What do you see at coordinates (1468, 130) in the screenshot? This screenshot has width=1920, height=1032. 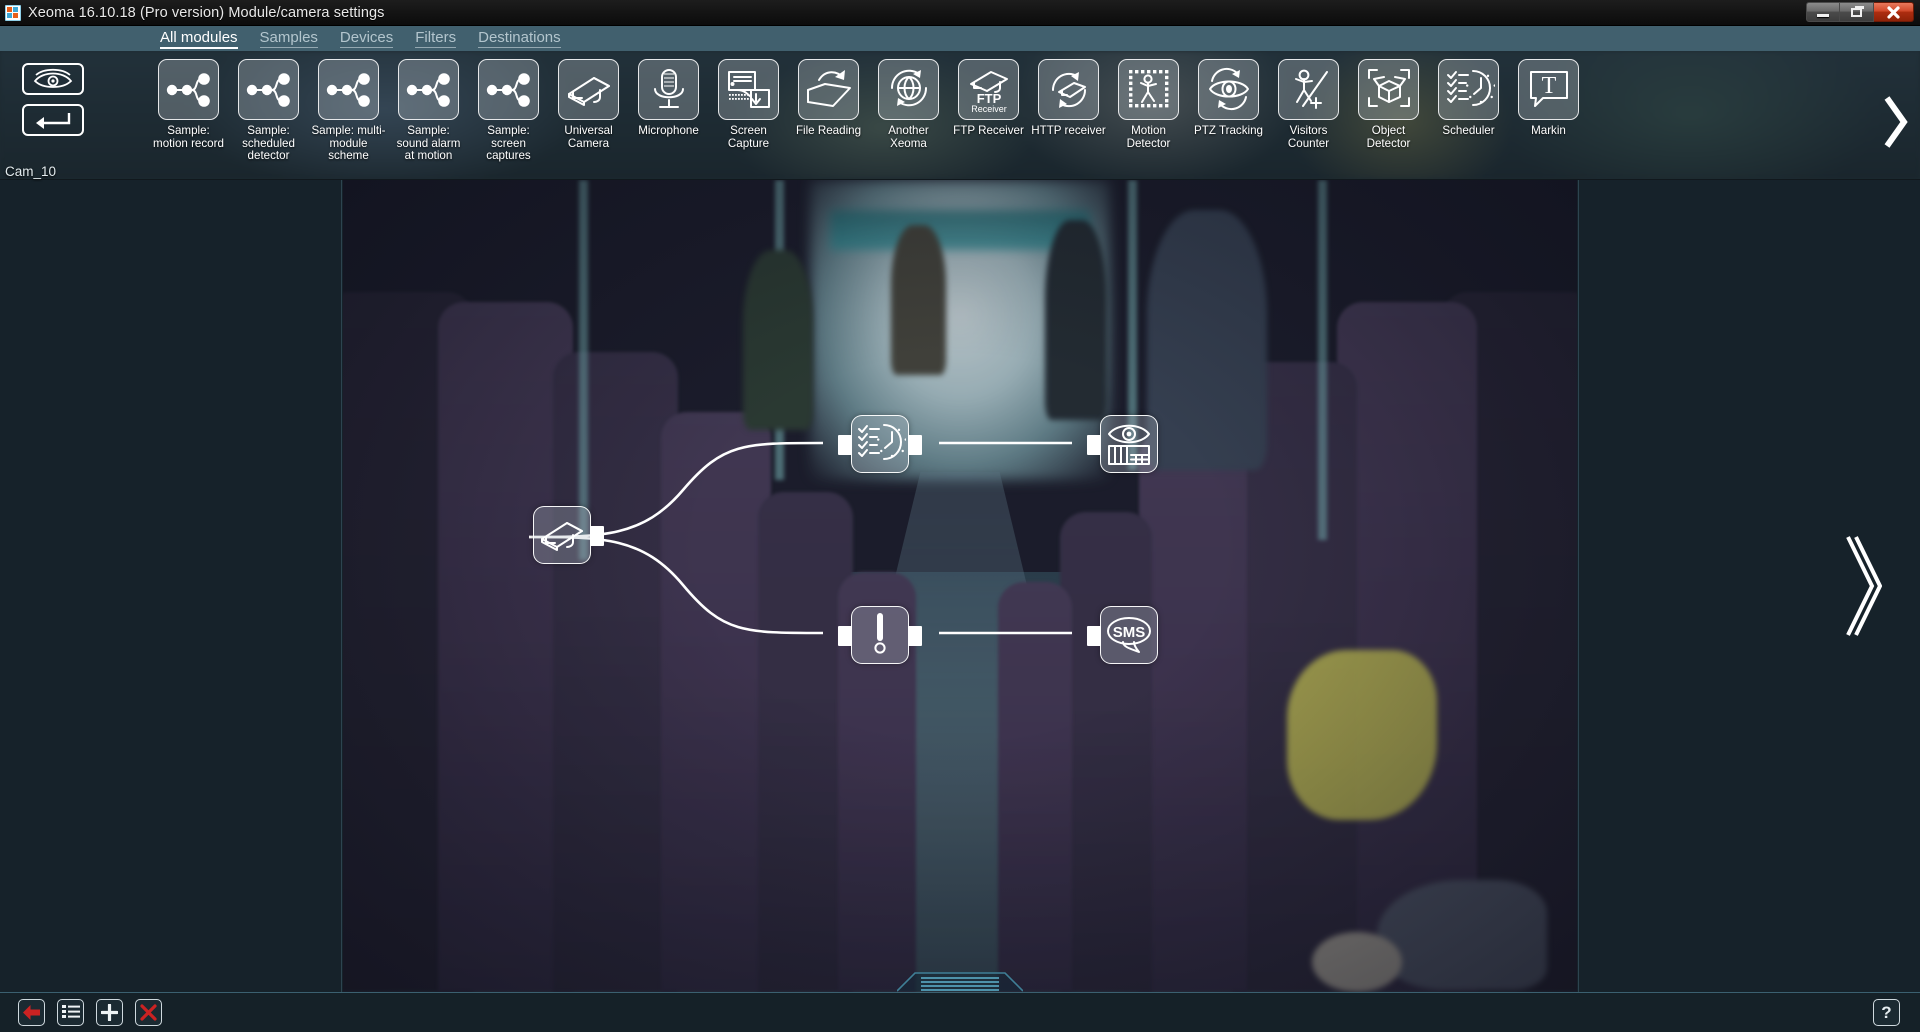 I see `module-label: Scheduler` at bounding box center [1468, 130].